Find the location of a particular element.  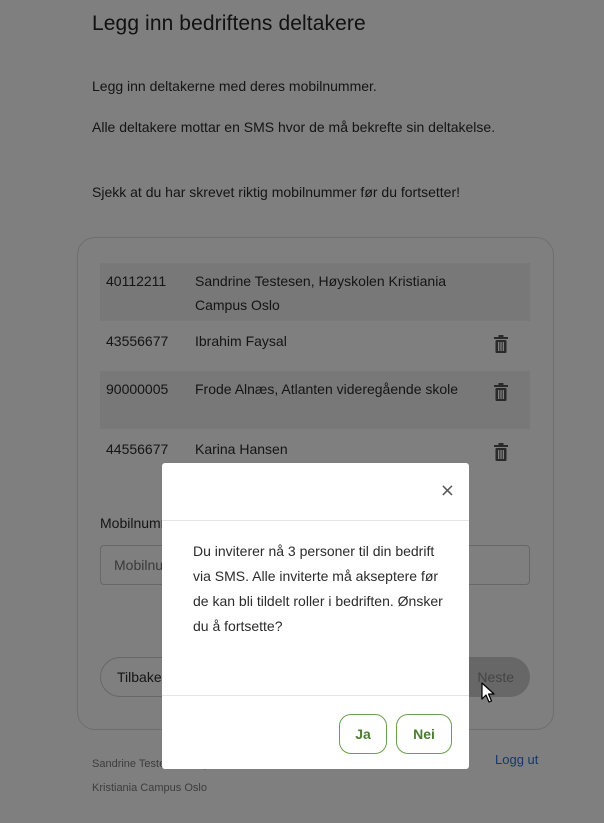

confirm-no-button: Nei is located at coordinates (424, 734).